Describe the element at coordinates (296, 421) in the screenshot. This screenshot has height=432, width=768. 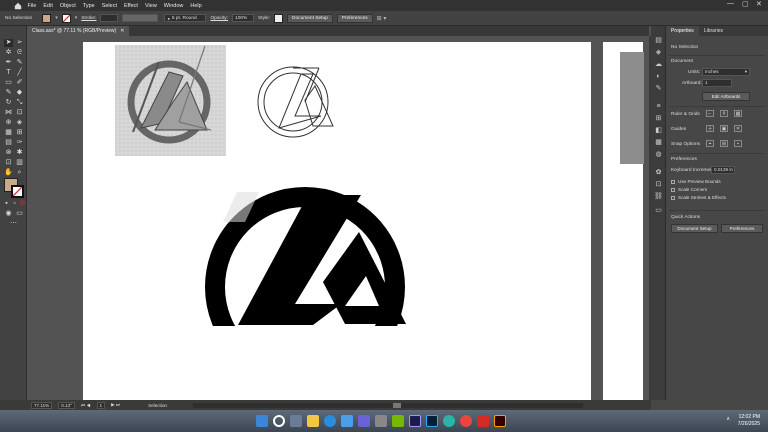
I see `file-explorer-icon` at that location.